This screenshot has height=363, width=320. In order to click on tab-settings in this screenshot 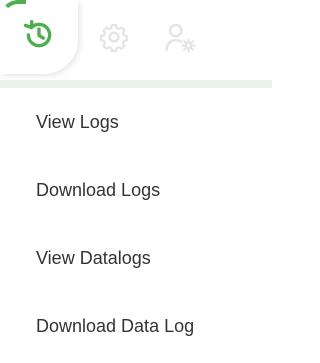, I will do `click(114, 39)`.